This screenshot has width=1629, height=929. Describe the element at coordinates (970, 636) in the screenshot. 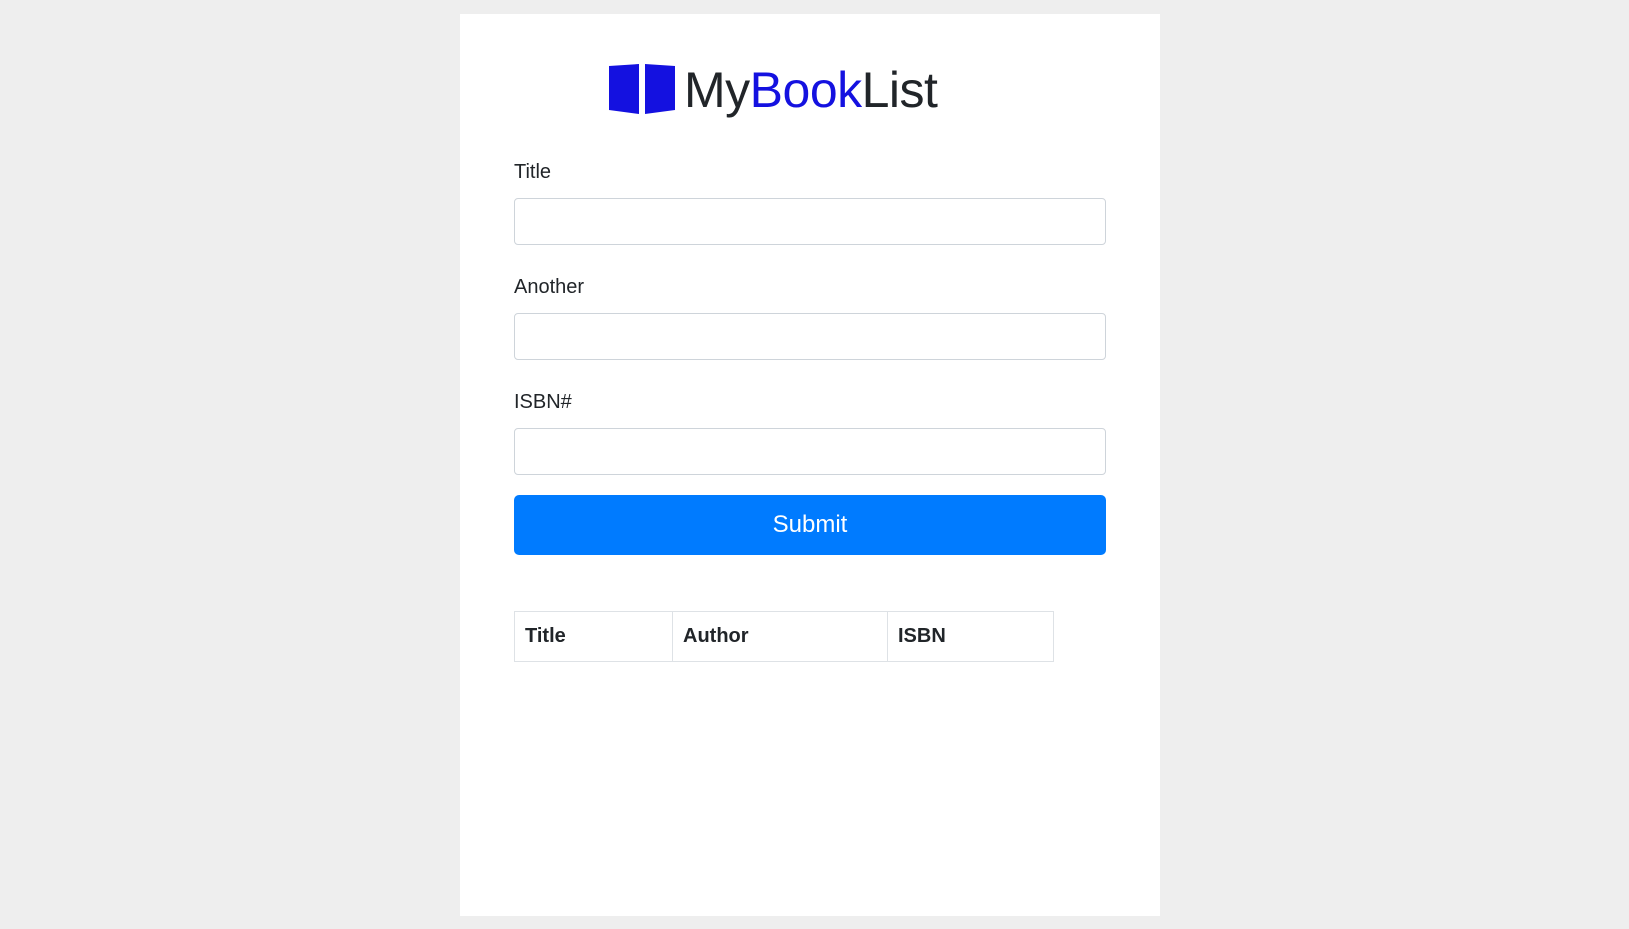

I see `column-header-isbn: ISBN` at that location.